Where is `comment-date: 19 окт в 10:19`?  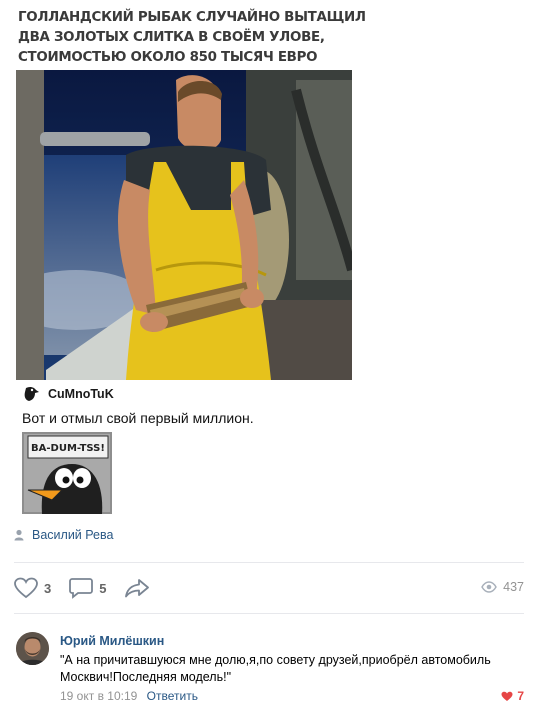 comment-date: 19 окт в 10:19 is located at coordinates (98, 696).